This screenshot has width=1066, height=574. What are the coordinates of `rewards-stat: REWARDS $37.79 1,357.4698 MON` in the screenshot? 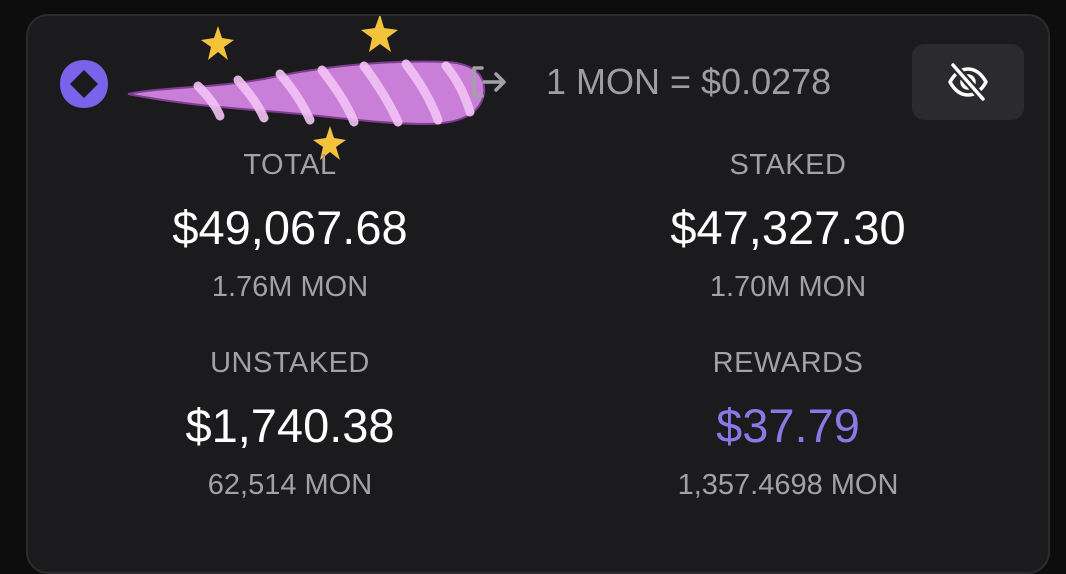 It's located at (788, 424).